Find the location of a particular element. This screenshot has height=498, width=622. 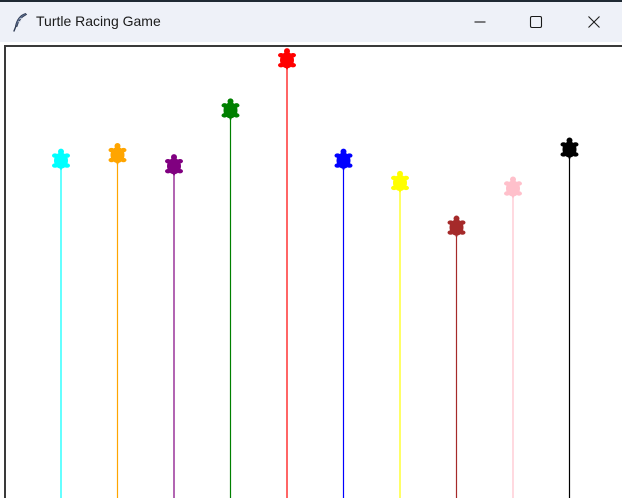

maximize-button is located at coordinates (536, 22).